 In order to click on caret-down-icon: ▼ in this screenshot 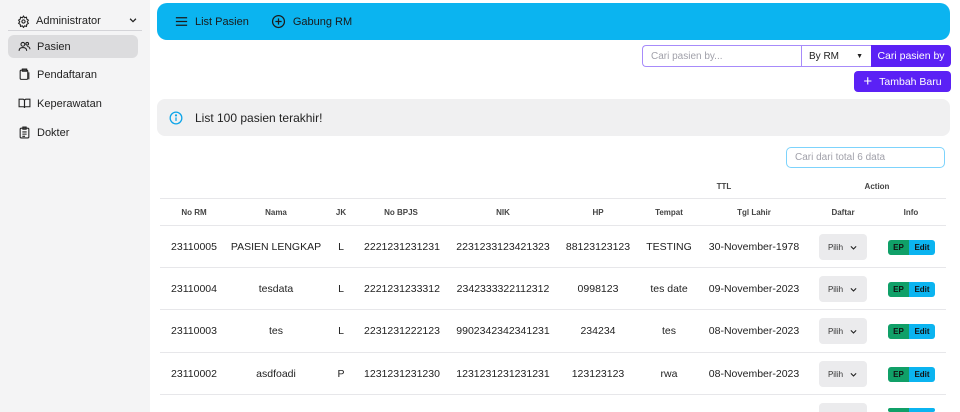, I will do `click(859, 56)`.